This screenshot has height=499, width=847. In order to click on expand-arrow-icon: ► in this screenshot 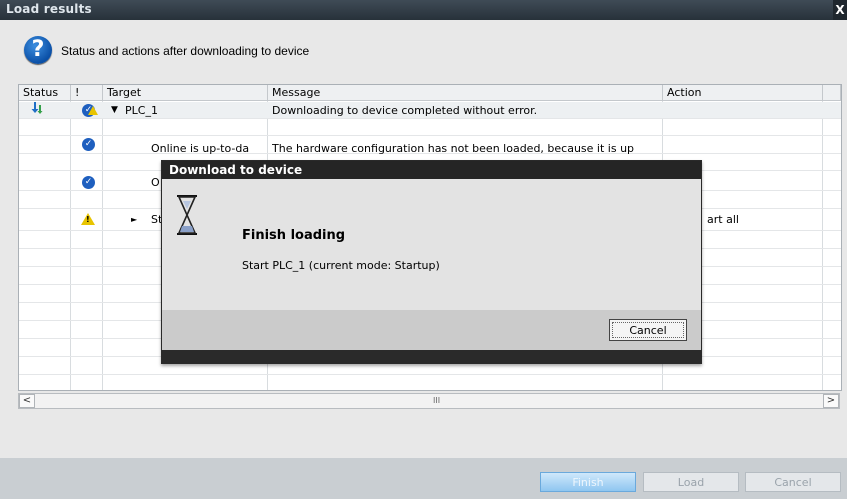, I will do `click(138, 219)`.